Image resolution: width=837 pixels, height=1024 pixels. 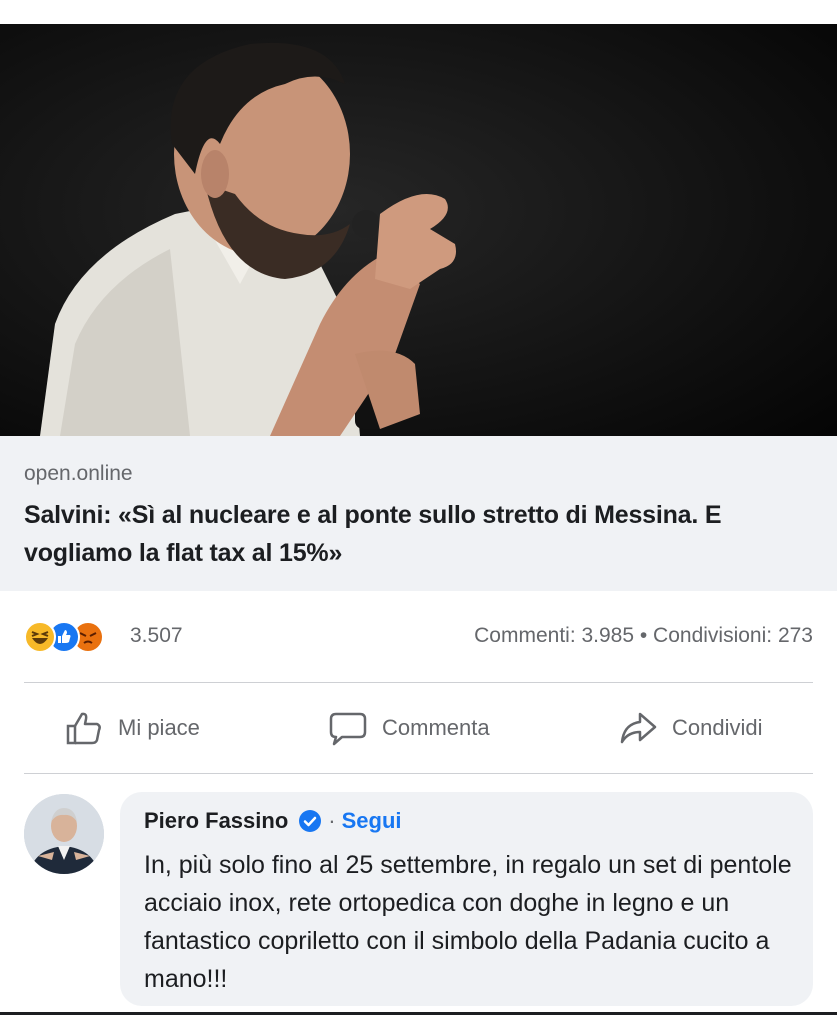 What do you see at coordinates (78, 473) in the screenshot?
I see `link-domain: open.online` at bounding box center [78, 473].